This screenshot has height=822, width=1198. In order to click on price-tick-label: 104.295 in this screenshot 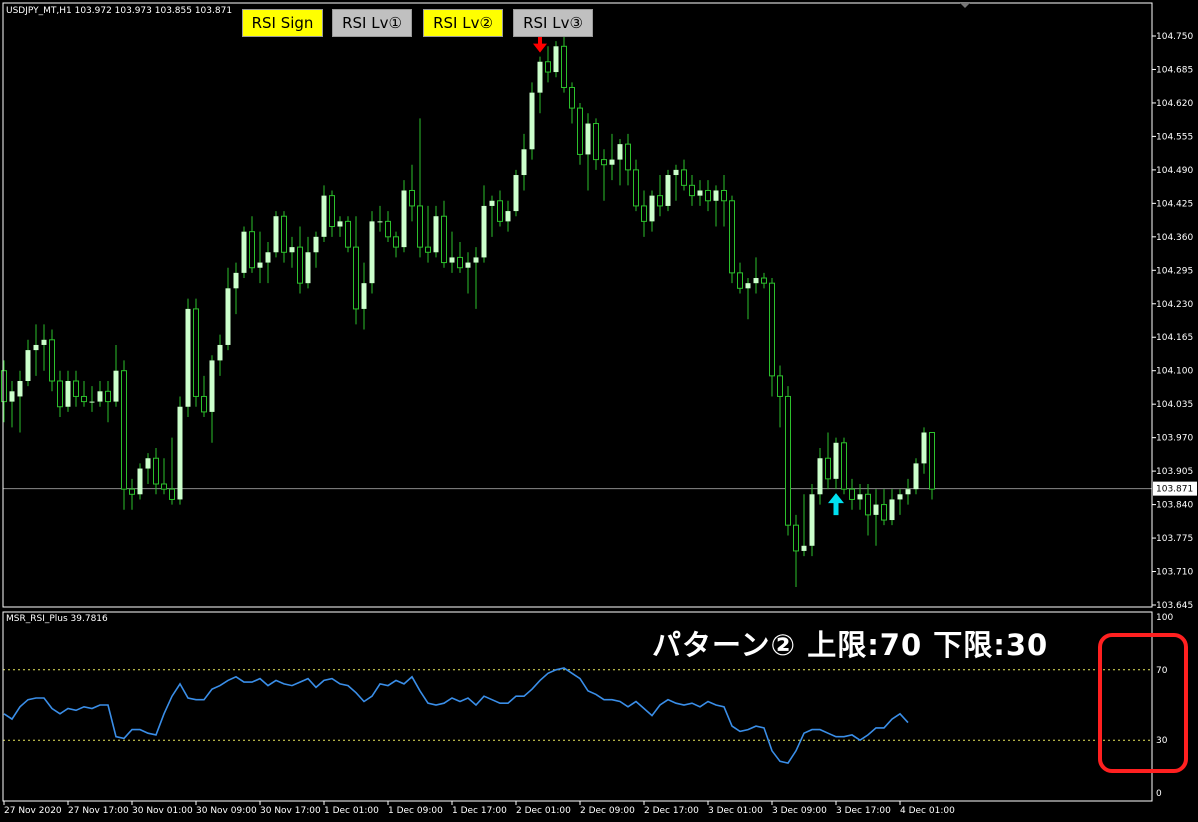, I will do `click(1174, 271)`.